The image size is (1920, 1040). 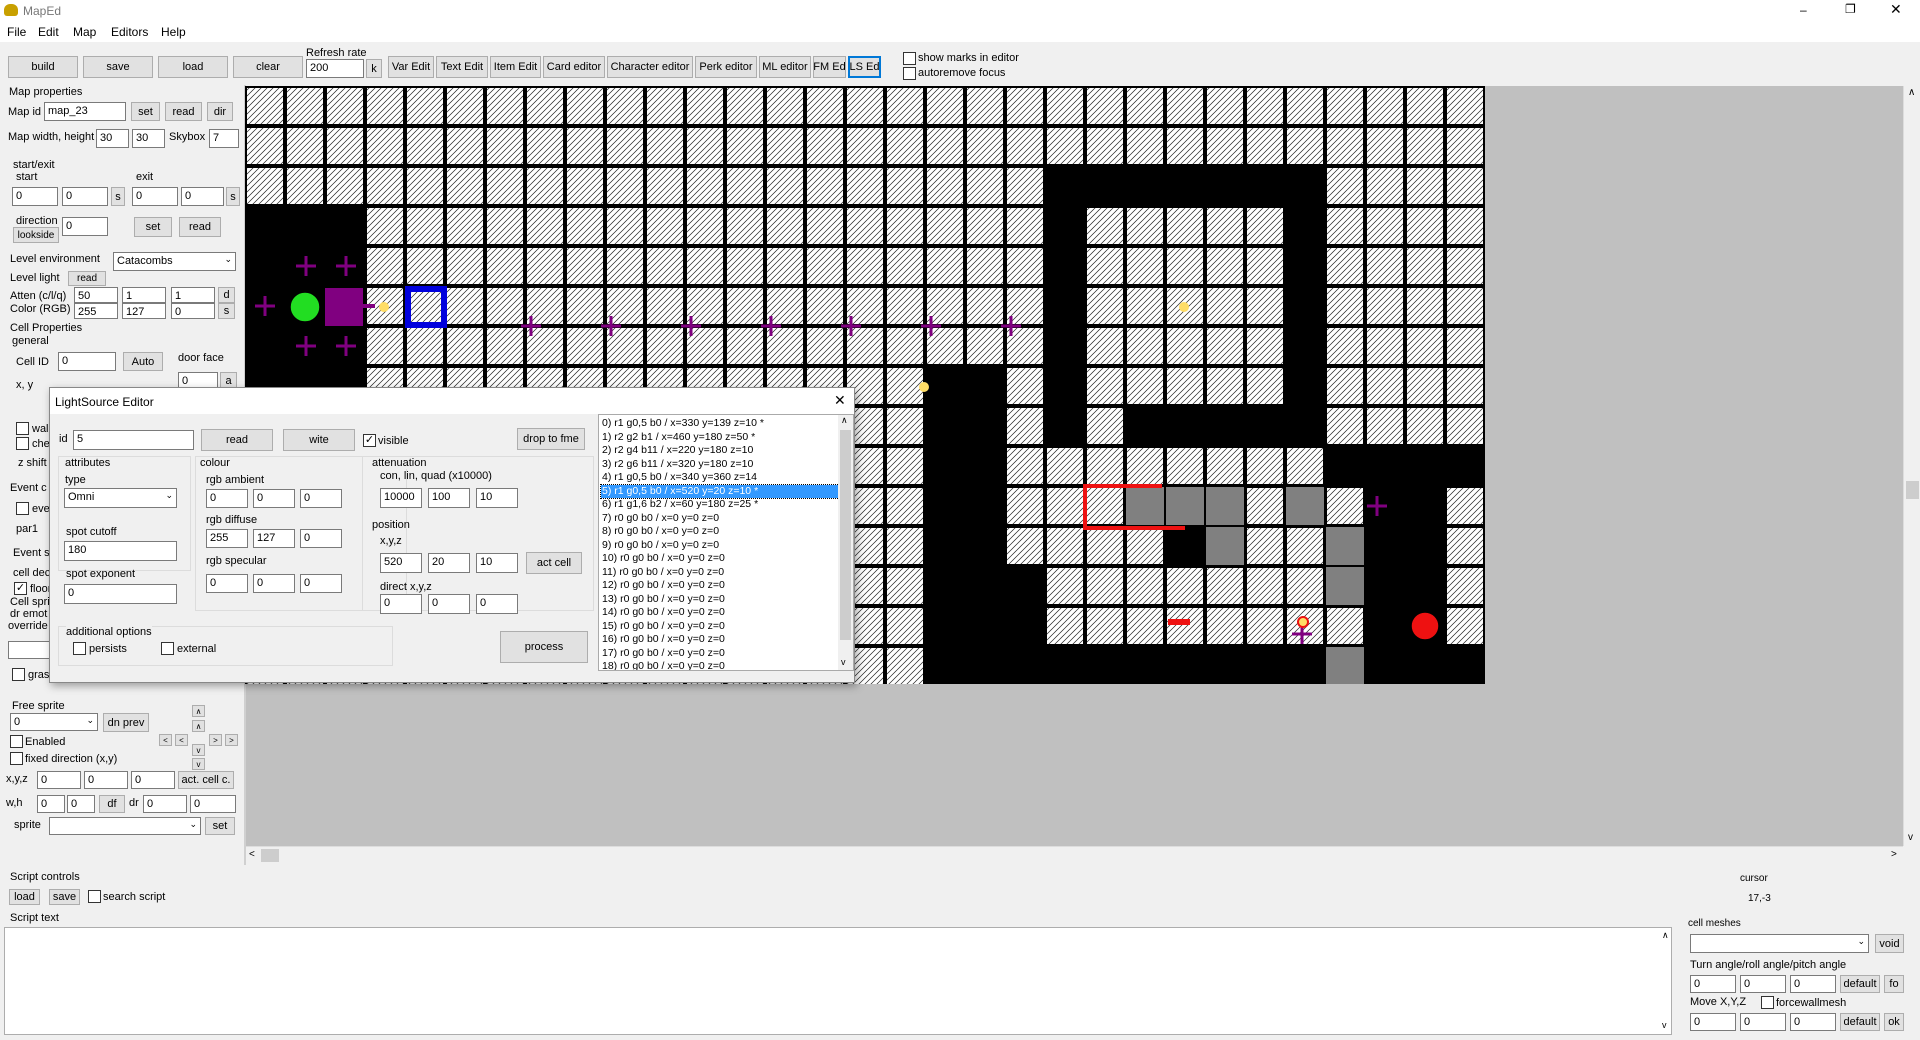 What do you see at coordinates (726, 67) in the screenshot?
I see `perk-editor-button: Perk editor` at bounding box center [726, 67].